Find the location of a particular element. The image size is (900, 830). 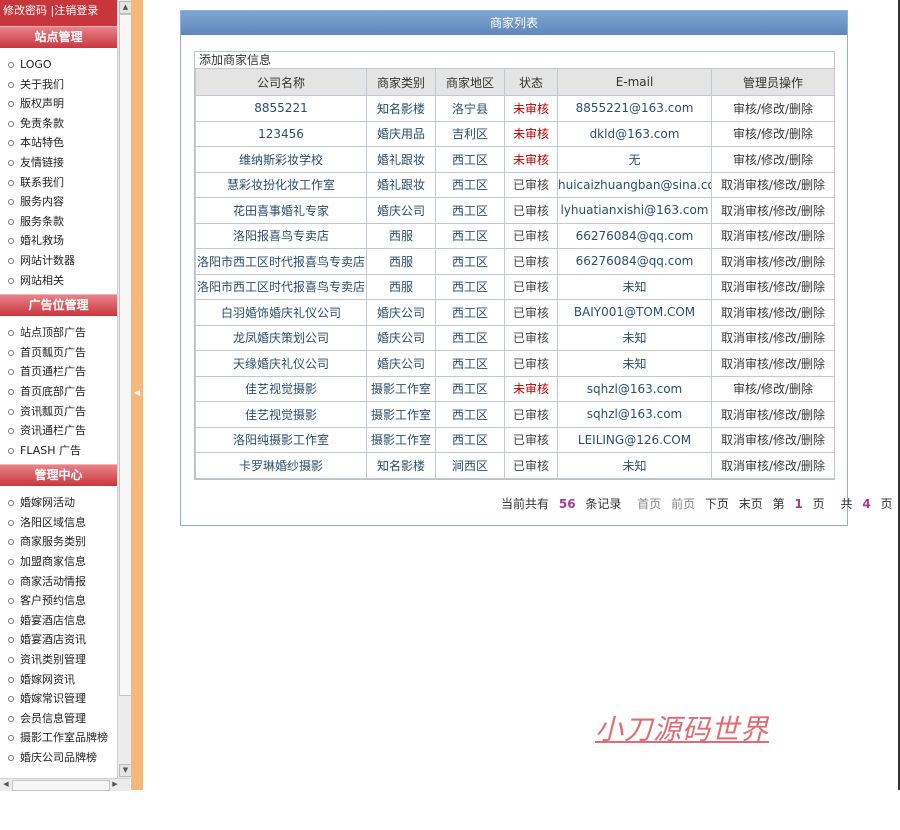

sidebar-horizontal-scrollbar: ◀ ▶ is located at coordinates (65, 784).